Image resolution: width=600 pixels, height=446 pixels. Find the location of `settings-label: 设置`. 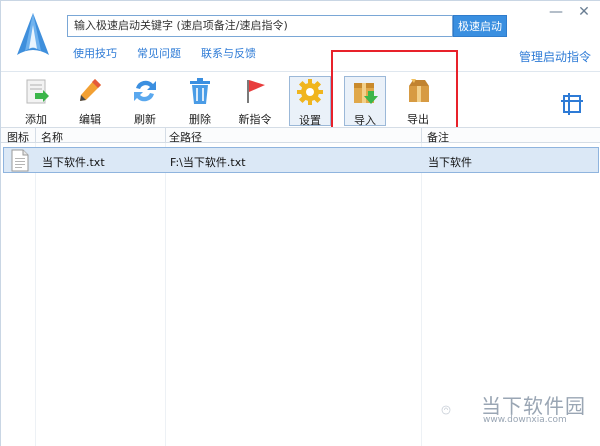

settings-label: 设置 is located at coordinates (310, 120).